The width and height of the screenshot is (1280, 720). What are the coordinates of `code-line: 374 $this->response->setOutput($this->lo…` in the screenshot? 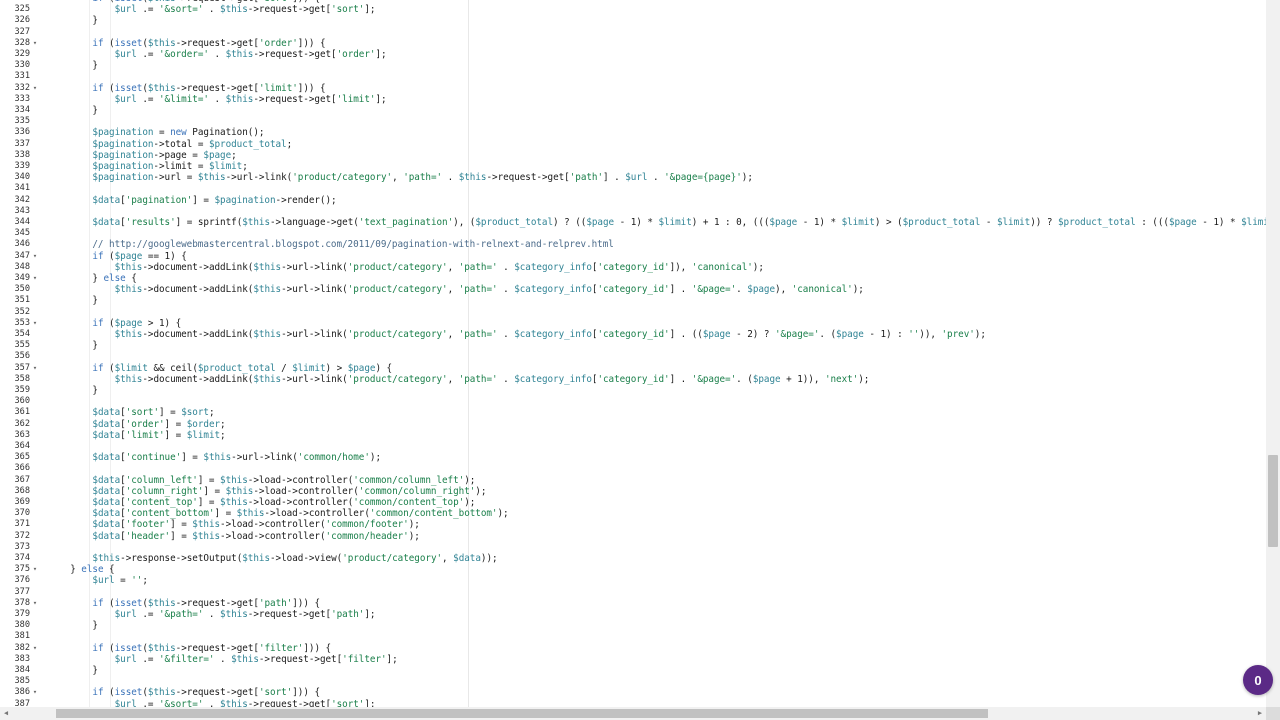 It's located at (633, 558).